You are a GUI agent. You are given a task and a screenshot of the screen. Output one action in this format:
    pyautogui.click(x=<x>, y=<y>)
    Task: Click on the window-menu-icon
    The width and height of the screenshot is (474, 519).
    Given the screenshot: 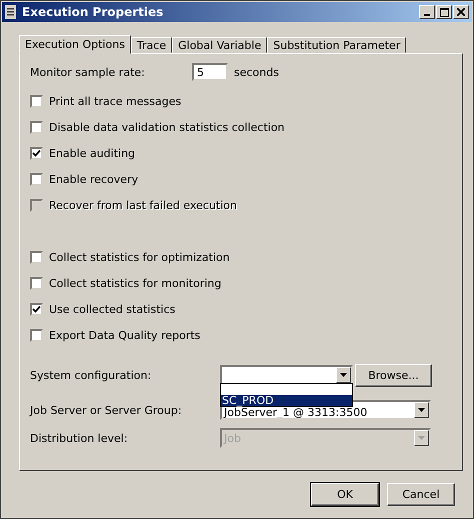 What is the action you would take?
    pyautogui.click(x=10, y=12)
    